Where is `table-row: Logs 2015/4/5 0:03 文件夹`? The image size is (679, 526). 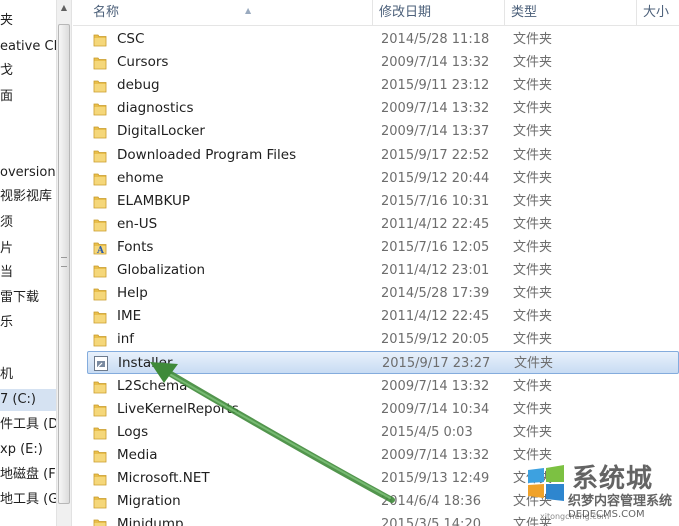 table-row: Logs 2015/4/5 0:03 文件夹 is located at coordinates (383, 432).